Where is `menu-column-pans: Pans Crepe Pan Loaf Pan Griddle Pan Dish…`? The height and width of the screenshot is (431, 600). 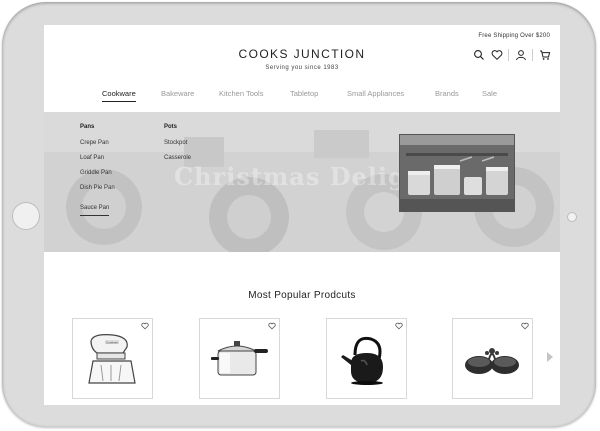 menu-column-pans: Pans Crepe Pan Loaf Pan Griddle Pan Dish… is located at coordinates (97, 170).